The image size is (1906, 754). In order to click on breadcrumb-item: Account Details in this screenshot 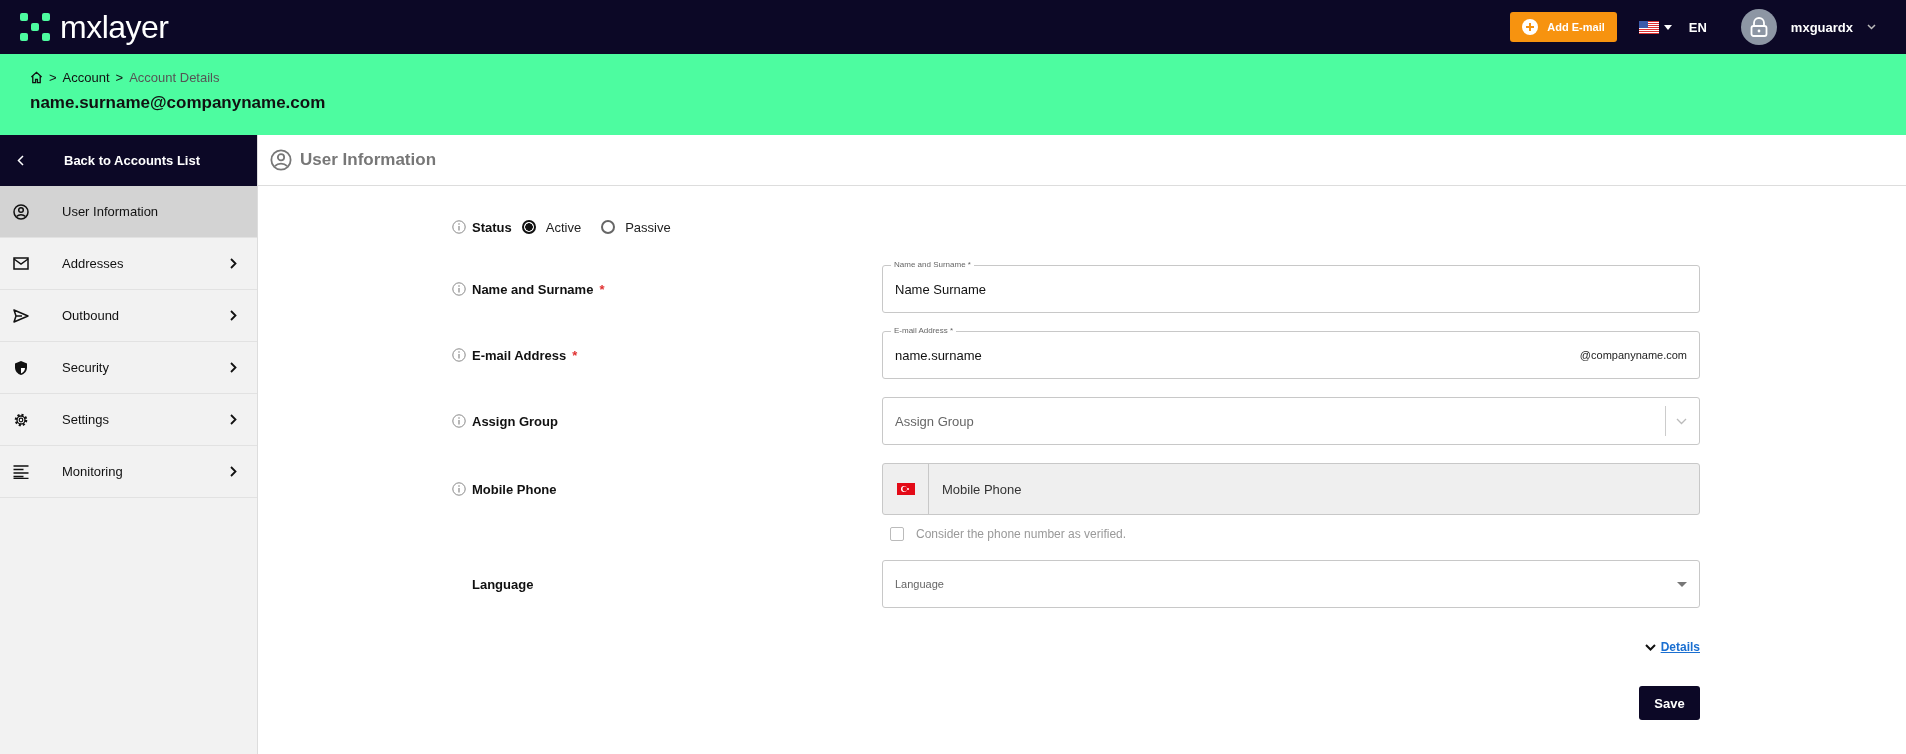, I will do `click(174, 77)`.